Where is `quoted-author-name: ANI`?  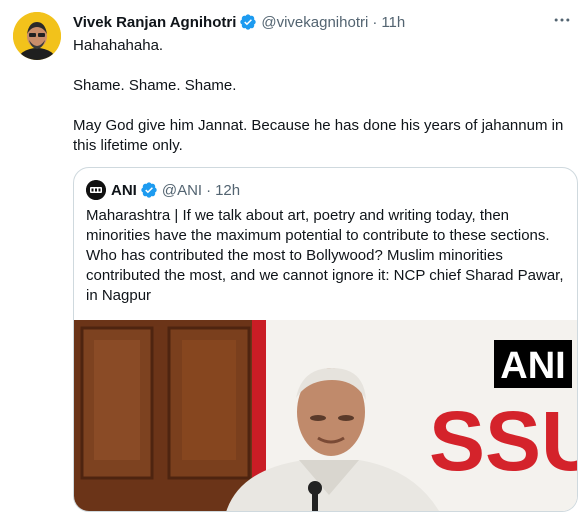
quoted-author-name: ANI is located at coordinates (124, 190).